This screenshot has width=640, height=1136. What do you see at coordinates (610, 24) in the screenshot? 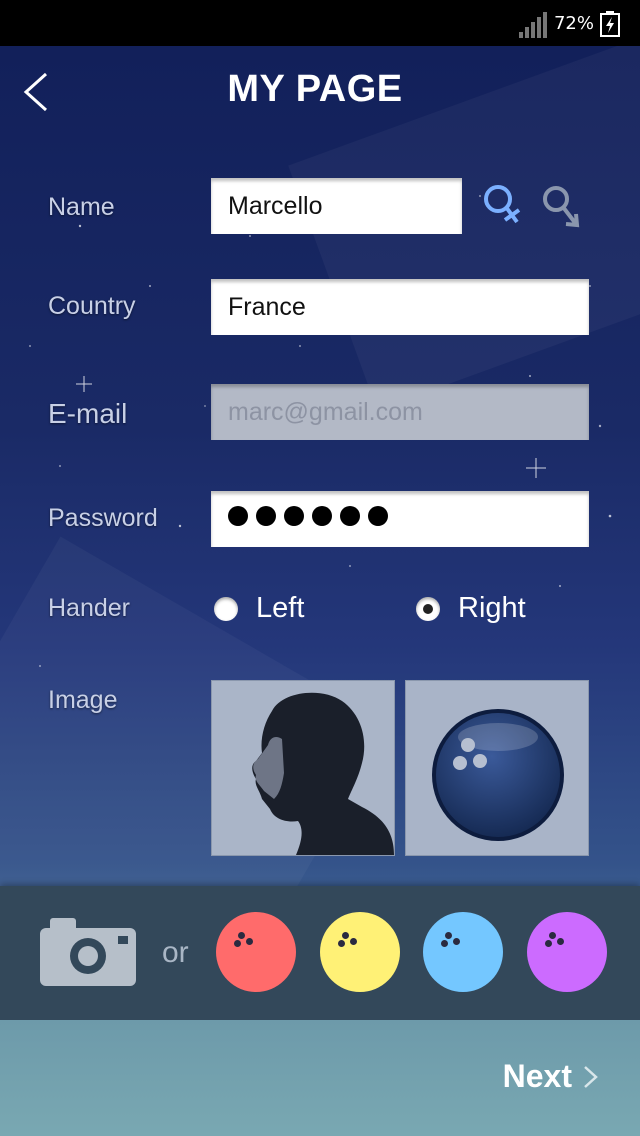
I see `battery-charging-icon` at bounding box center [610, 24].